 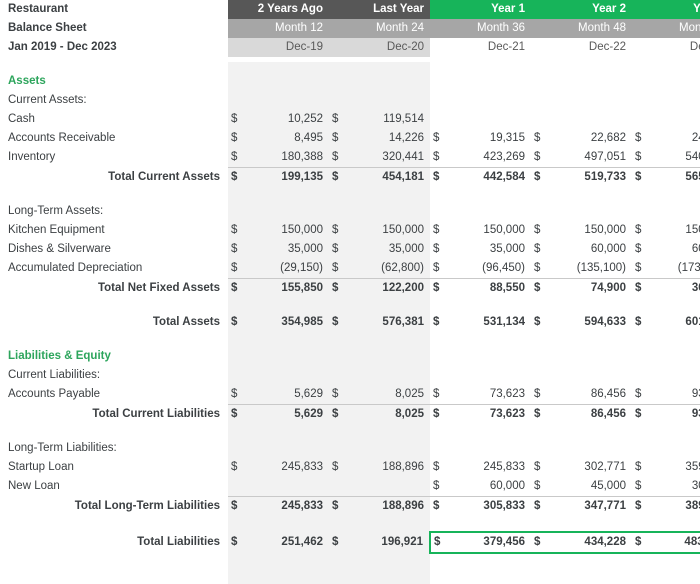 What do you see at coordinates (674, 506) in the screenshot?
I see `total-long-term-liabilities-value-col4: 389,709` at bounding box center [674, 506].